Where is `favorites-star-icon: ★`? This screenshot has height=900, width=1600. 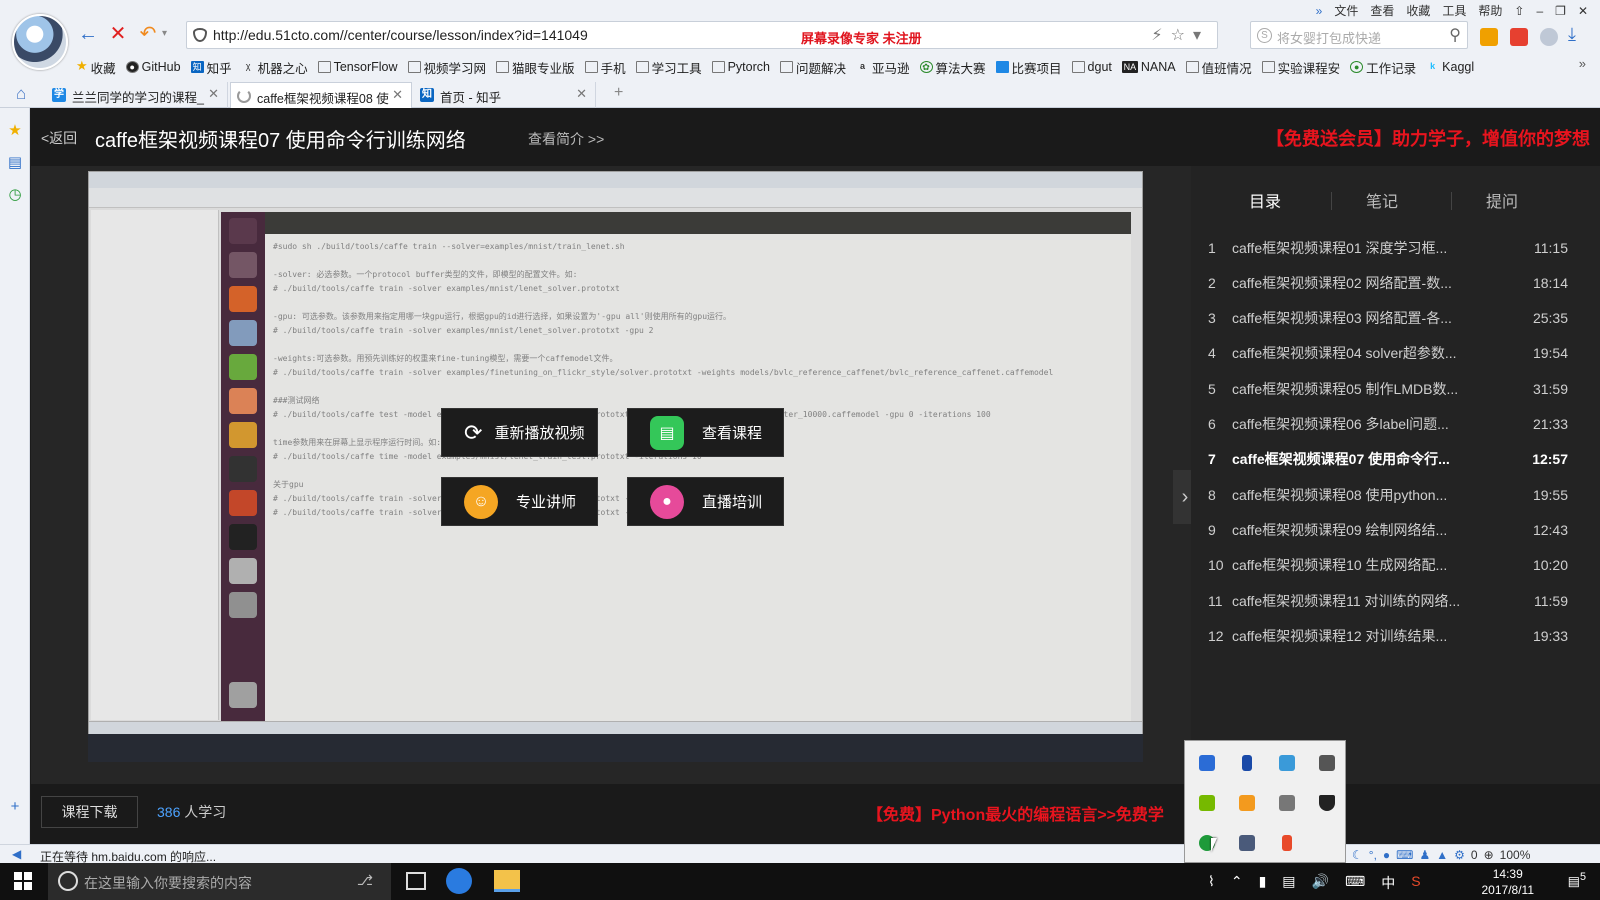
favorites-star-icon: ★ is located at coordinates (15, 131).